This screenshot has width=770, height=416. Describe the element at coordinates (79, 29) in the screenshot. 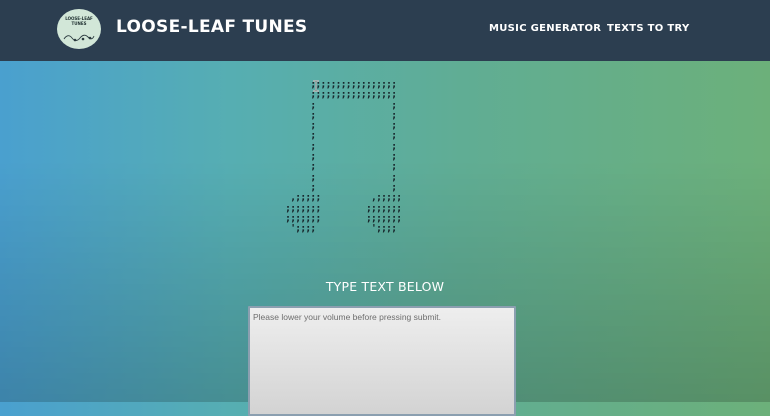

I see `site-logo: LOOSE-LEAF TUNES` at that location.